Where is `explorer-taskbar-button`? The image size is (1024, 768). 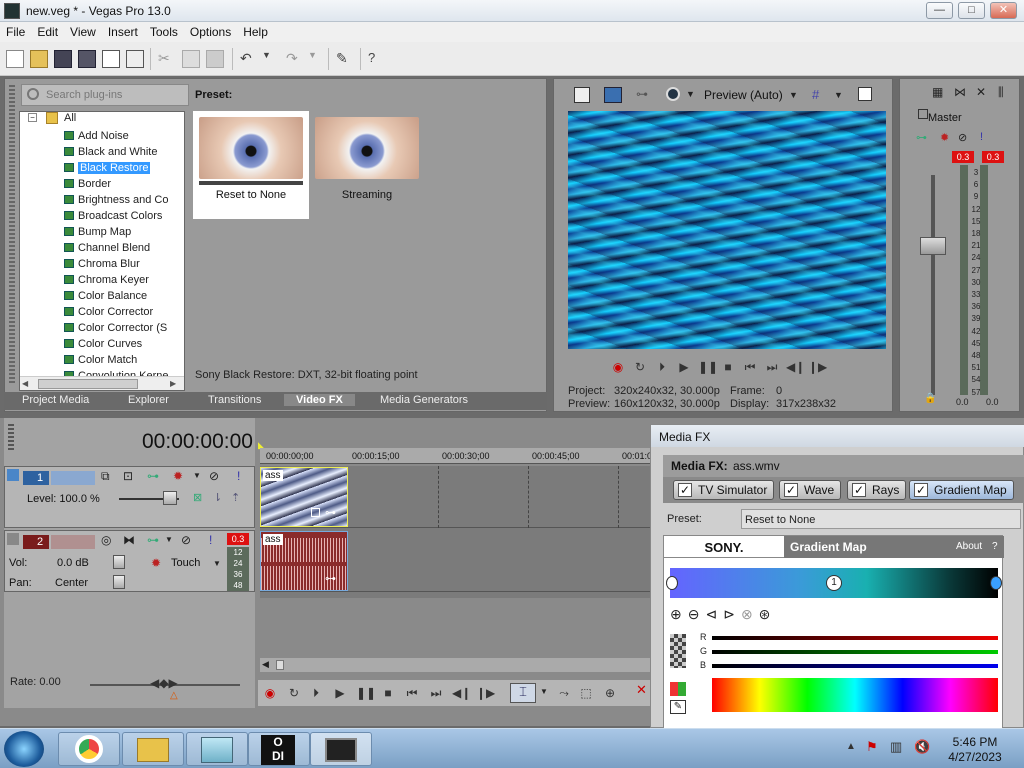 explorer-taskbar-button is located at coordinates (153, 749).